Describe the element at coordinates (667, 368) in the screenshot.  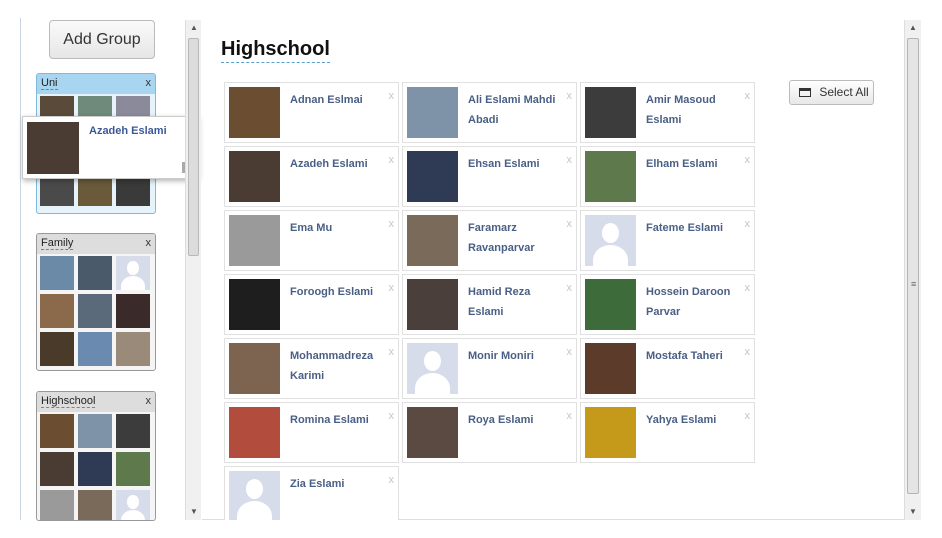
I see `friend-card: Mostafa Taheri x` at that location.